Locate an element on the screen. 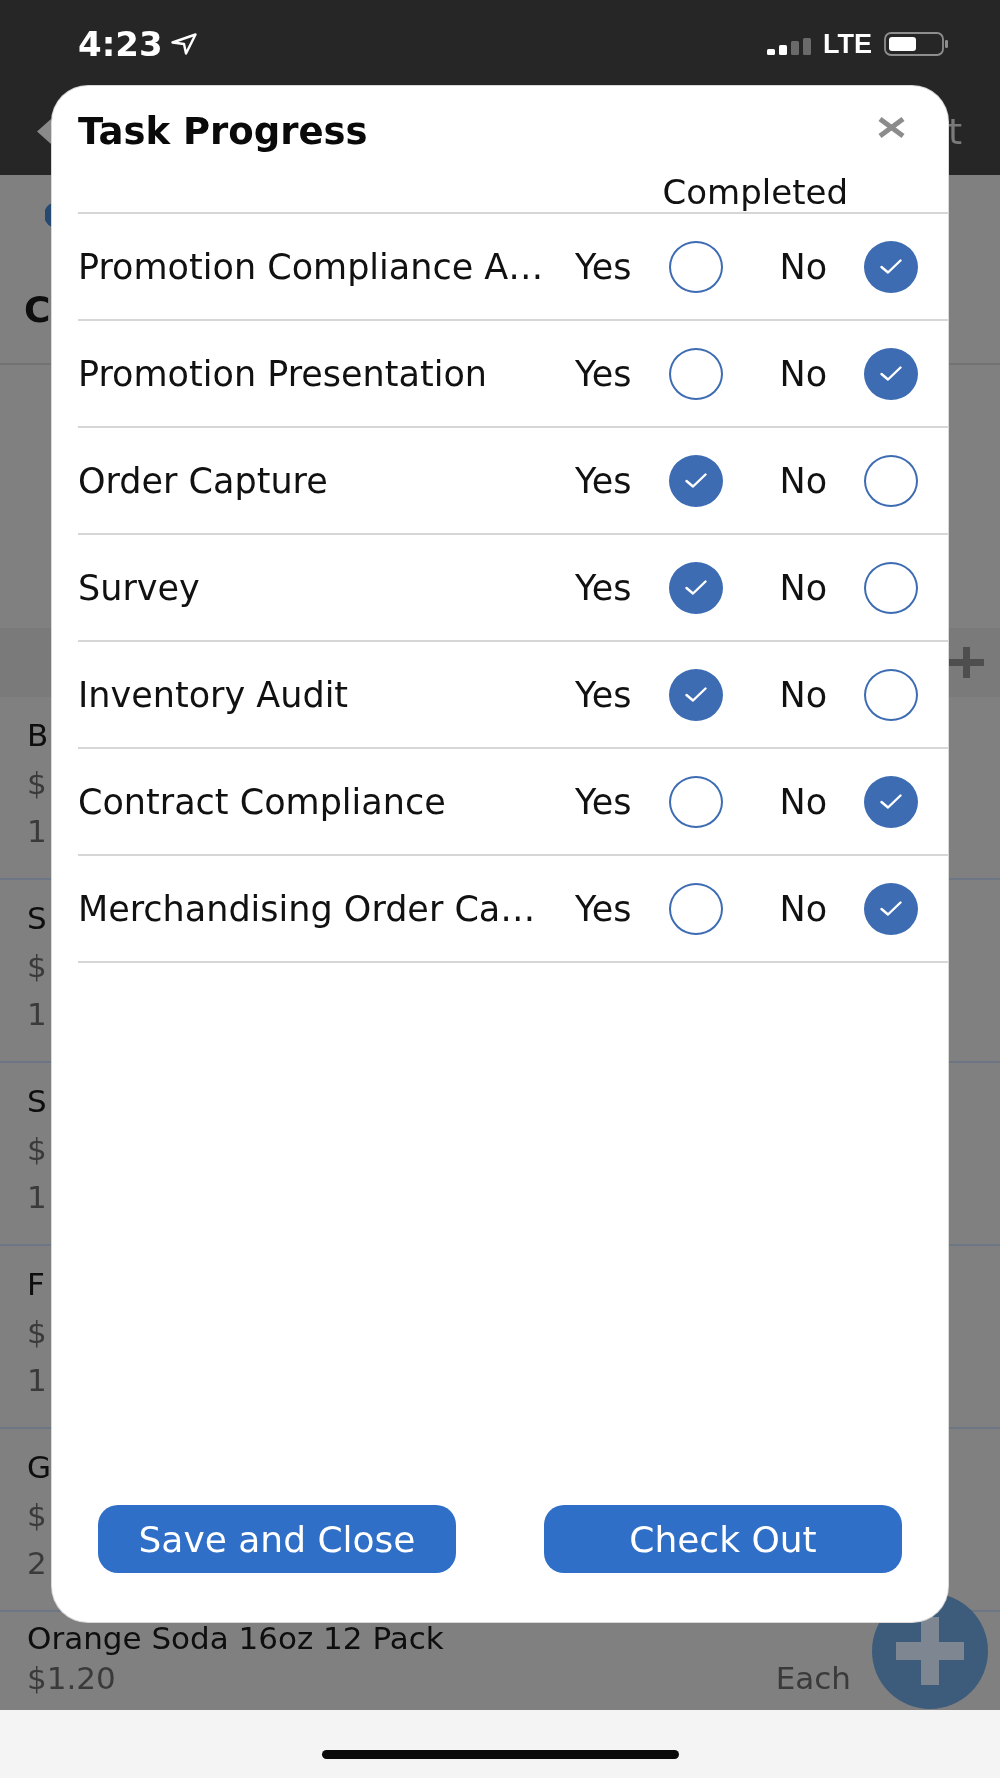 This screenshot has width=1000, height=1778. status-time: 4:23 is located at coordinates (120, 44).